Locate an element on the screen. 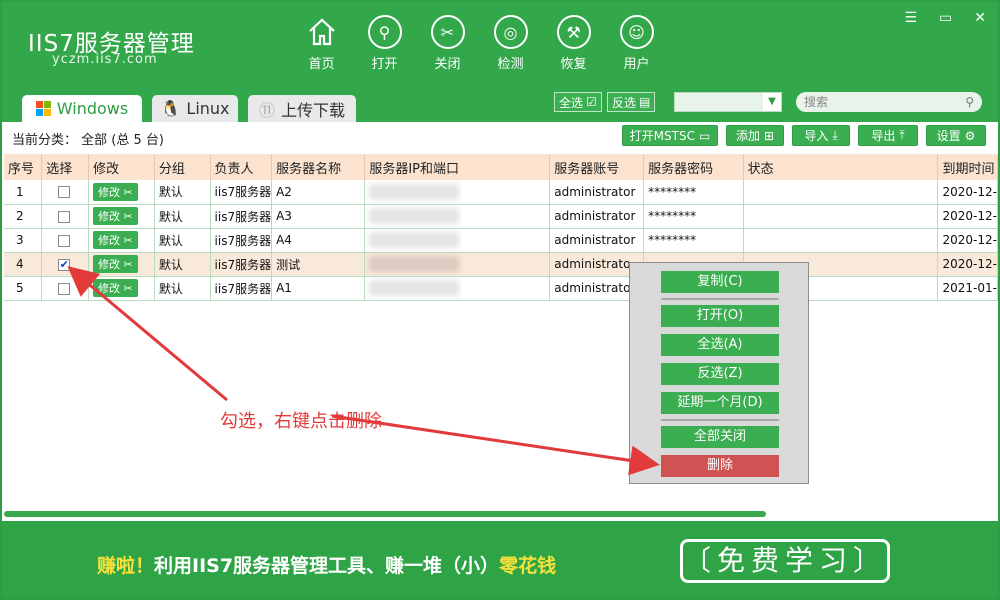 The height and width of the screenshot is (602, 1000). tab-linux: 🐧 Linux is located at coordinates (195, 108).